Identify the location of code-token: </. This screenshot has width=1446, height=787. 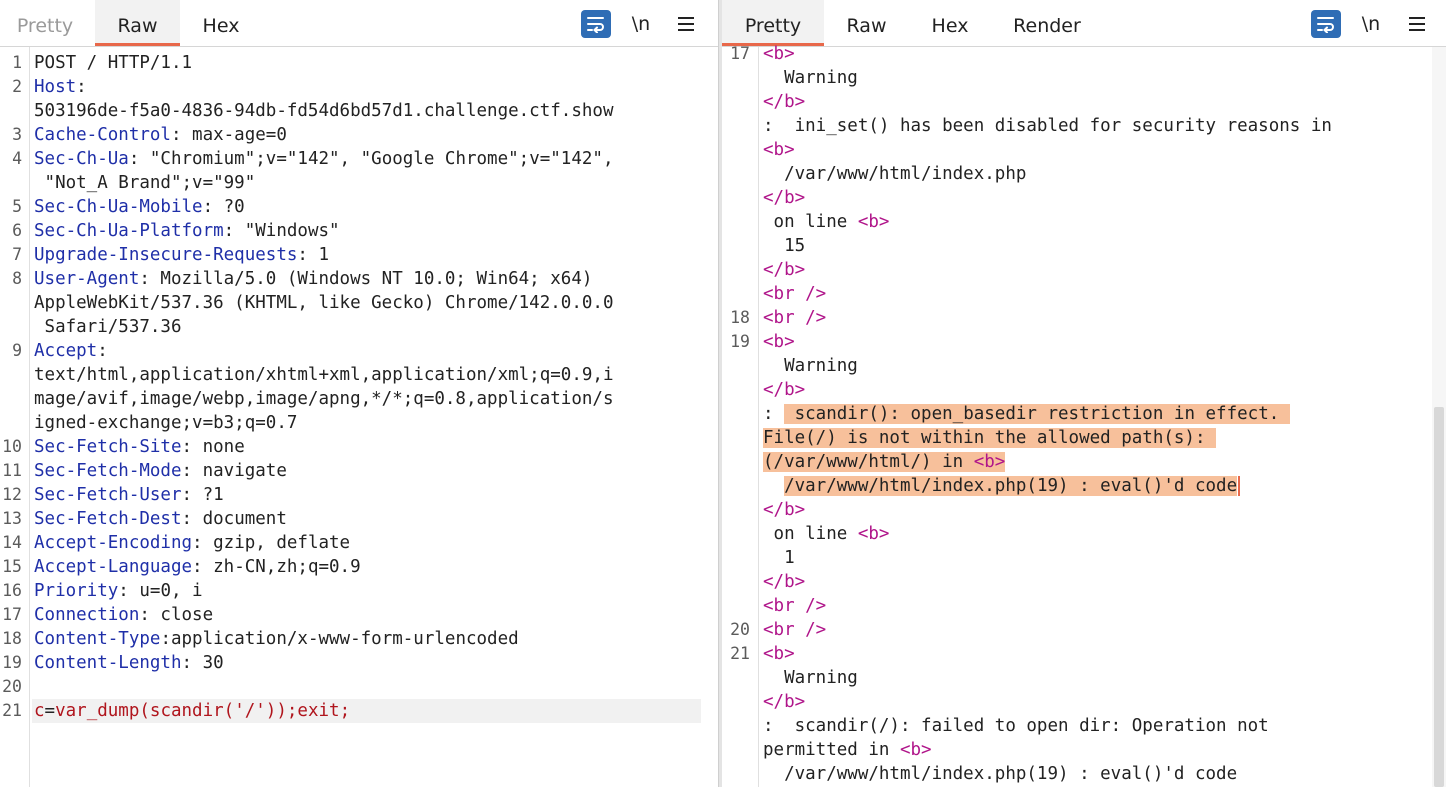
(774, 102).